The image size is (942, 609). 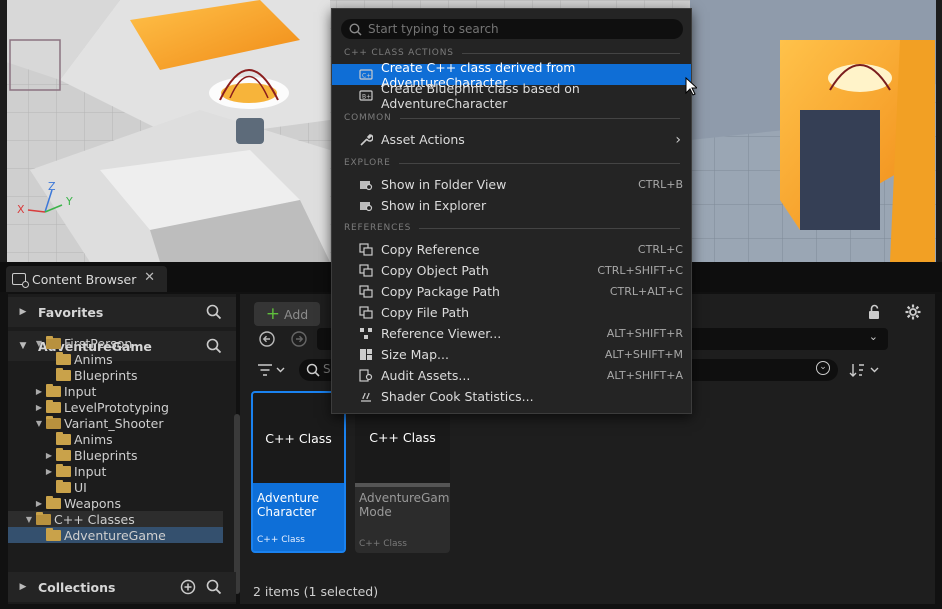 What do you see at coordinates (117, 343) in the screenshot?
I see `tree-item: ▼ FirstPerson` at bounding box center [117, 343].